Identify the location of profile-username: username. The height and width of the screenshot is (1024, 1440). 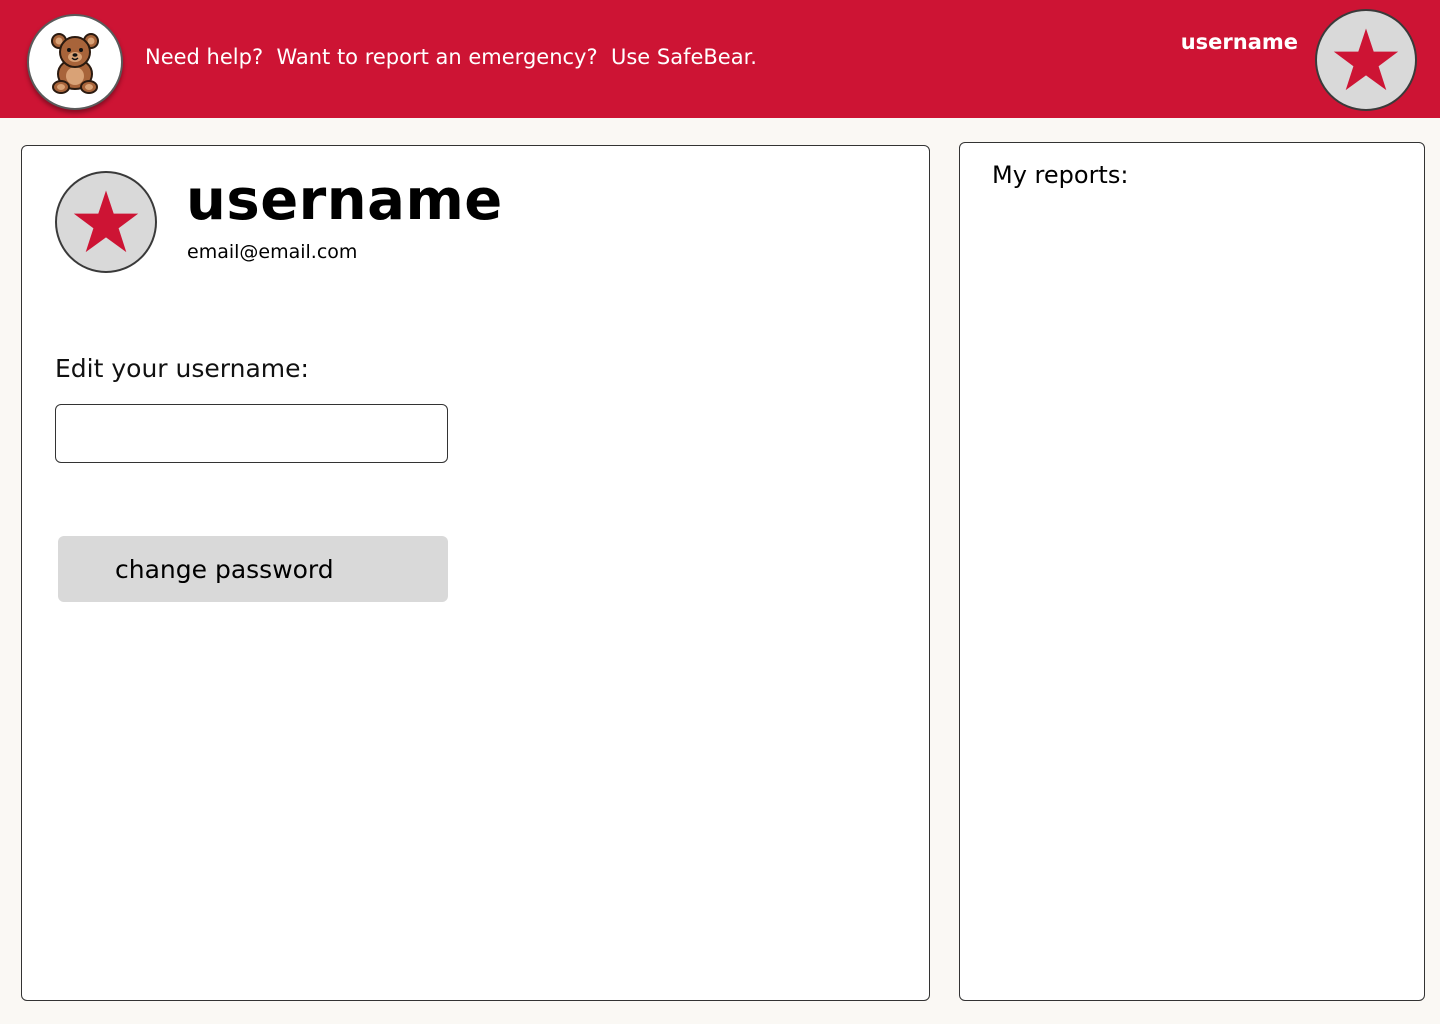
(344, 200).